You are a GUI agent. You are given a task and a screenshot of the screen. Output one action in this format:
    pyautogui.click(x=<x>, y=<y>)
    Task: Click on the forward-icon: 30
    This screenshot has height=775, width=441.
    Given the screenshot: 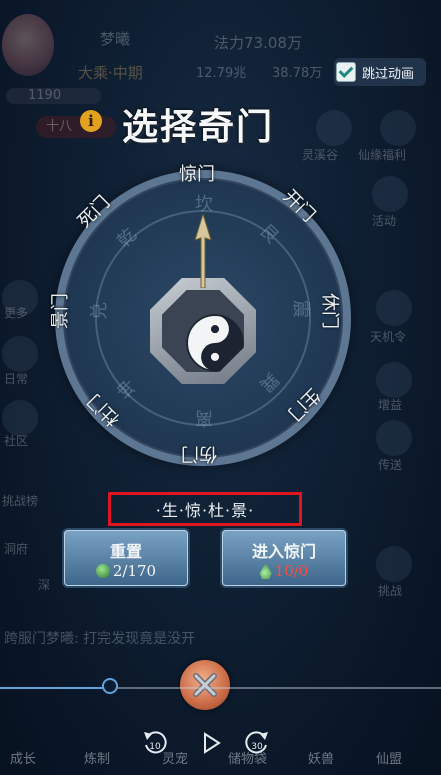 What is the action you would take?
    pyautogui.click(x=256, y=742)
    